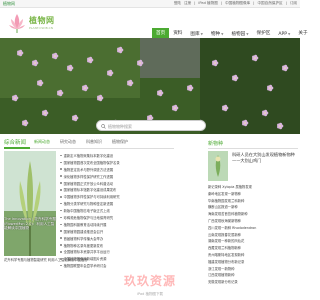 This screenshot has width=320, height=300. I want to click on new-species-item: 横断山区报道一新种, so click(253, 207).